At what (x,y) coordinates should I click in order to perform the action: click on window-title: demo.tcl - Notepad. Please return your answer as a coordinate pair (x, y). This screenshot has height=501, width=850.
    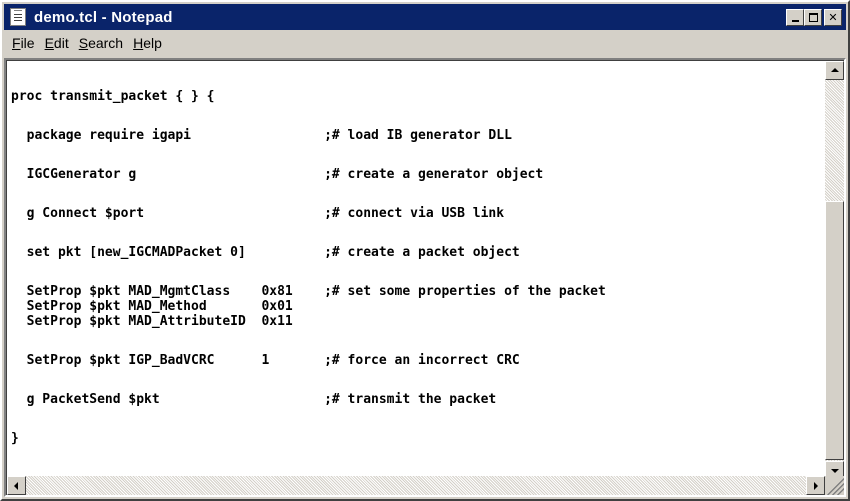
    Looking at the image, I should click on (103, 17).